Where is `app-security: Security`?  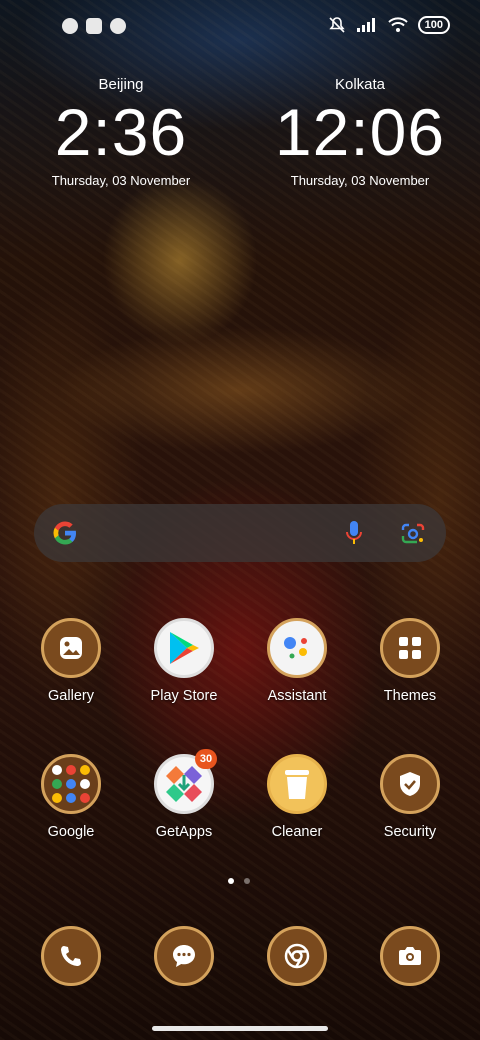 app-security: Security is located at coordinates (410, 797).